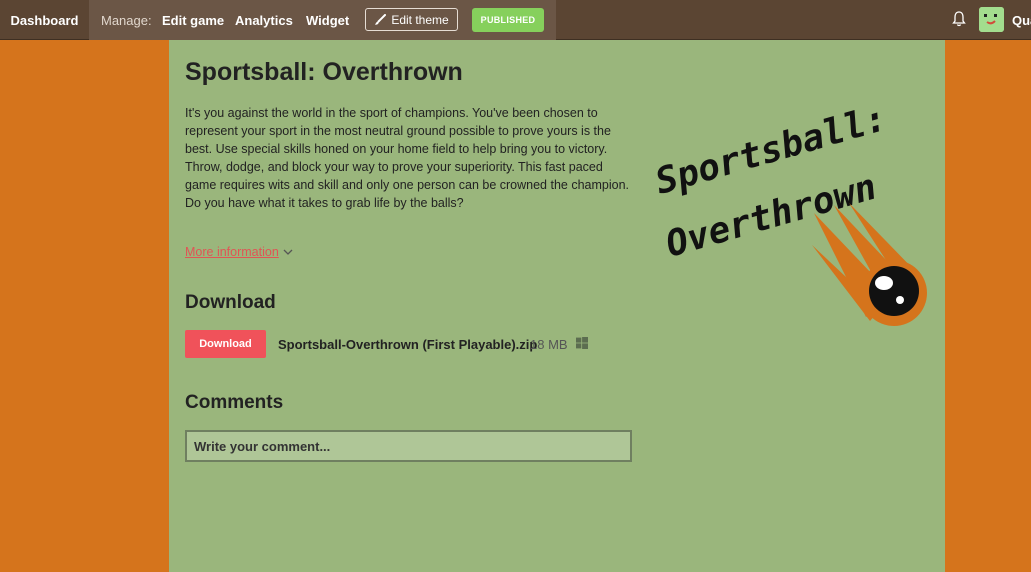  What do you see at coordinates (193, 20) in the screenshot?
I see `edit-game-link: Edit game` at bounding box center [193, 20].